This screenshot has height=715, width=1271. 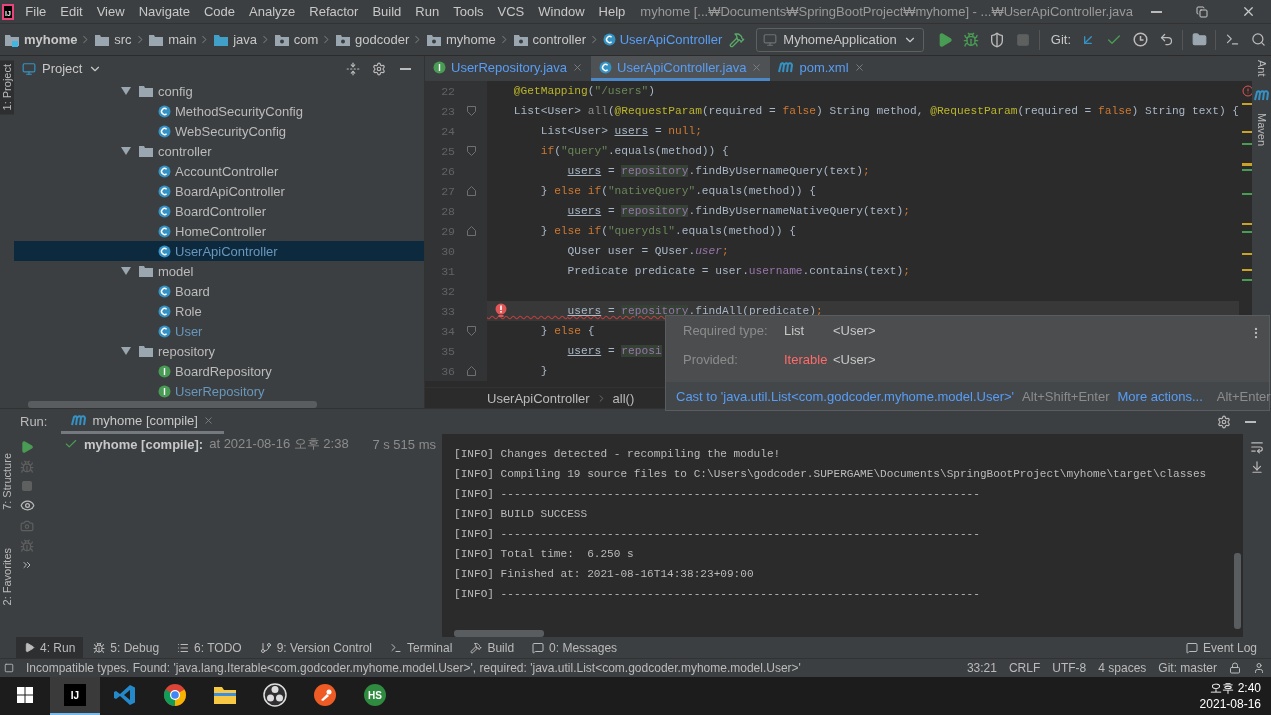 What do you see at coordinates (7, 87) in the screenshot?
I see `tool-window-tab: 1: Project` at bounding box center [7, 87].